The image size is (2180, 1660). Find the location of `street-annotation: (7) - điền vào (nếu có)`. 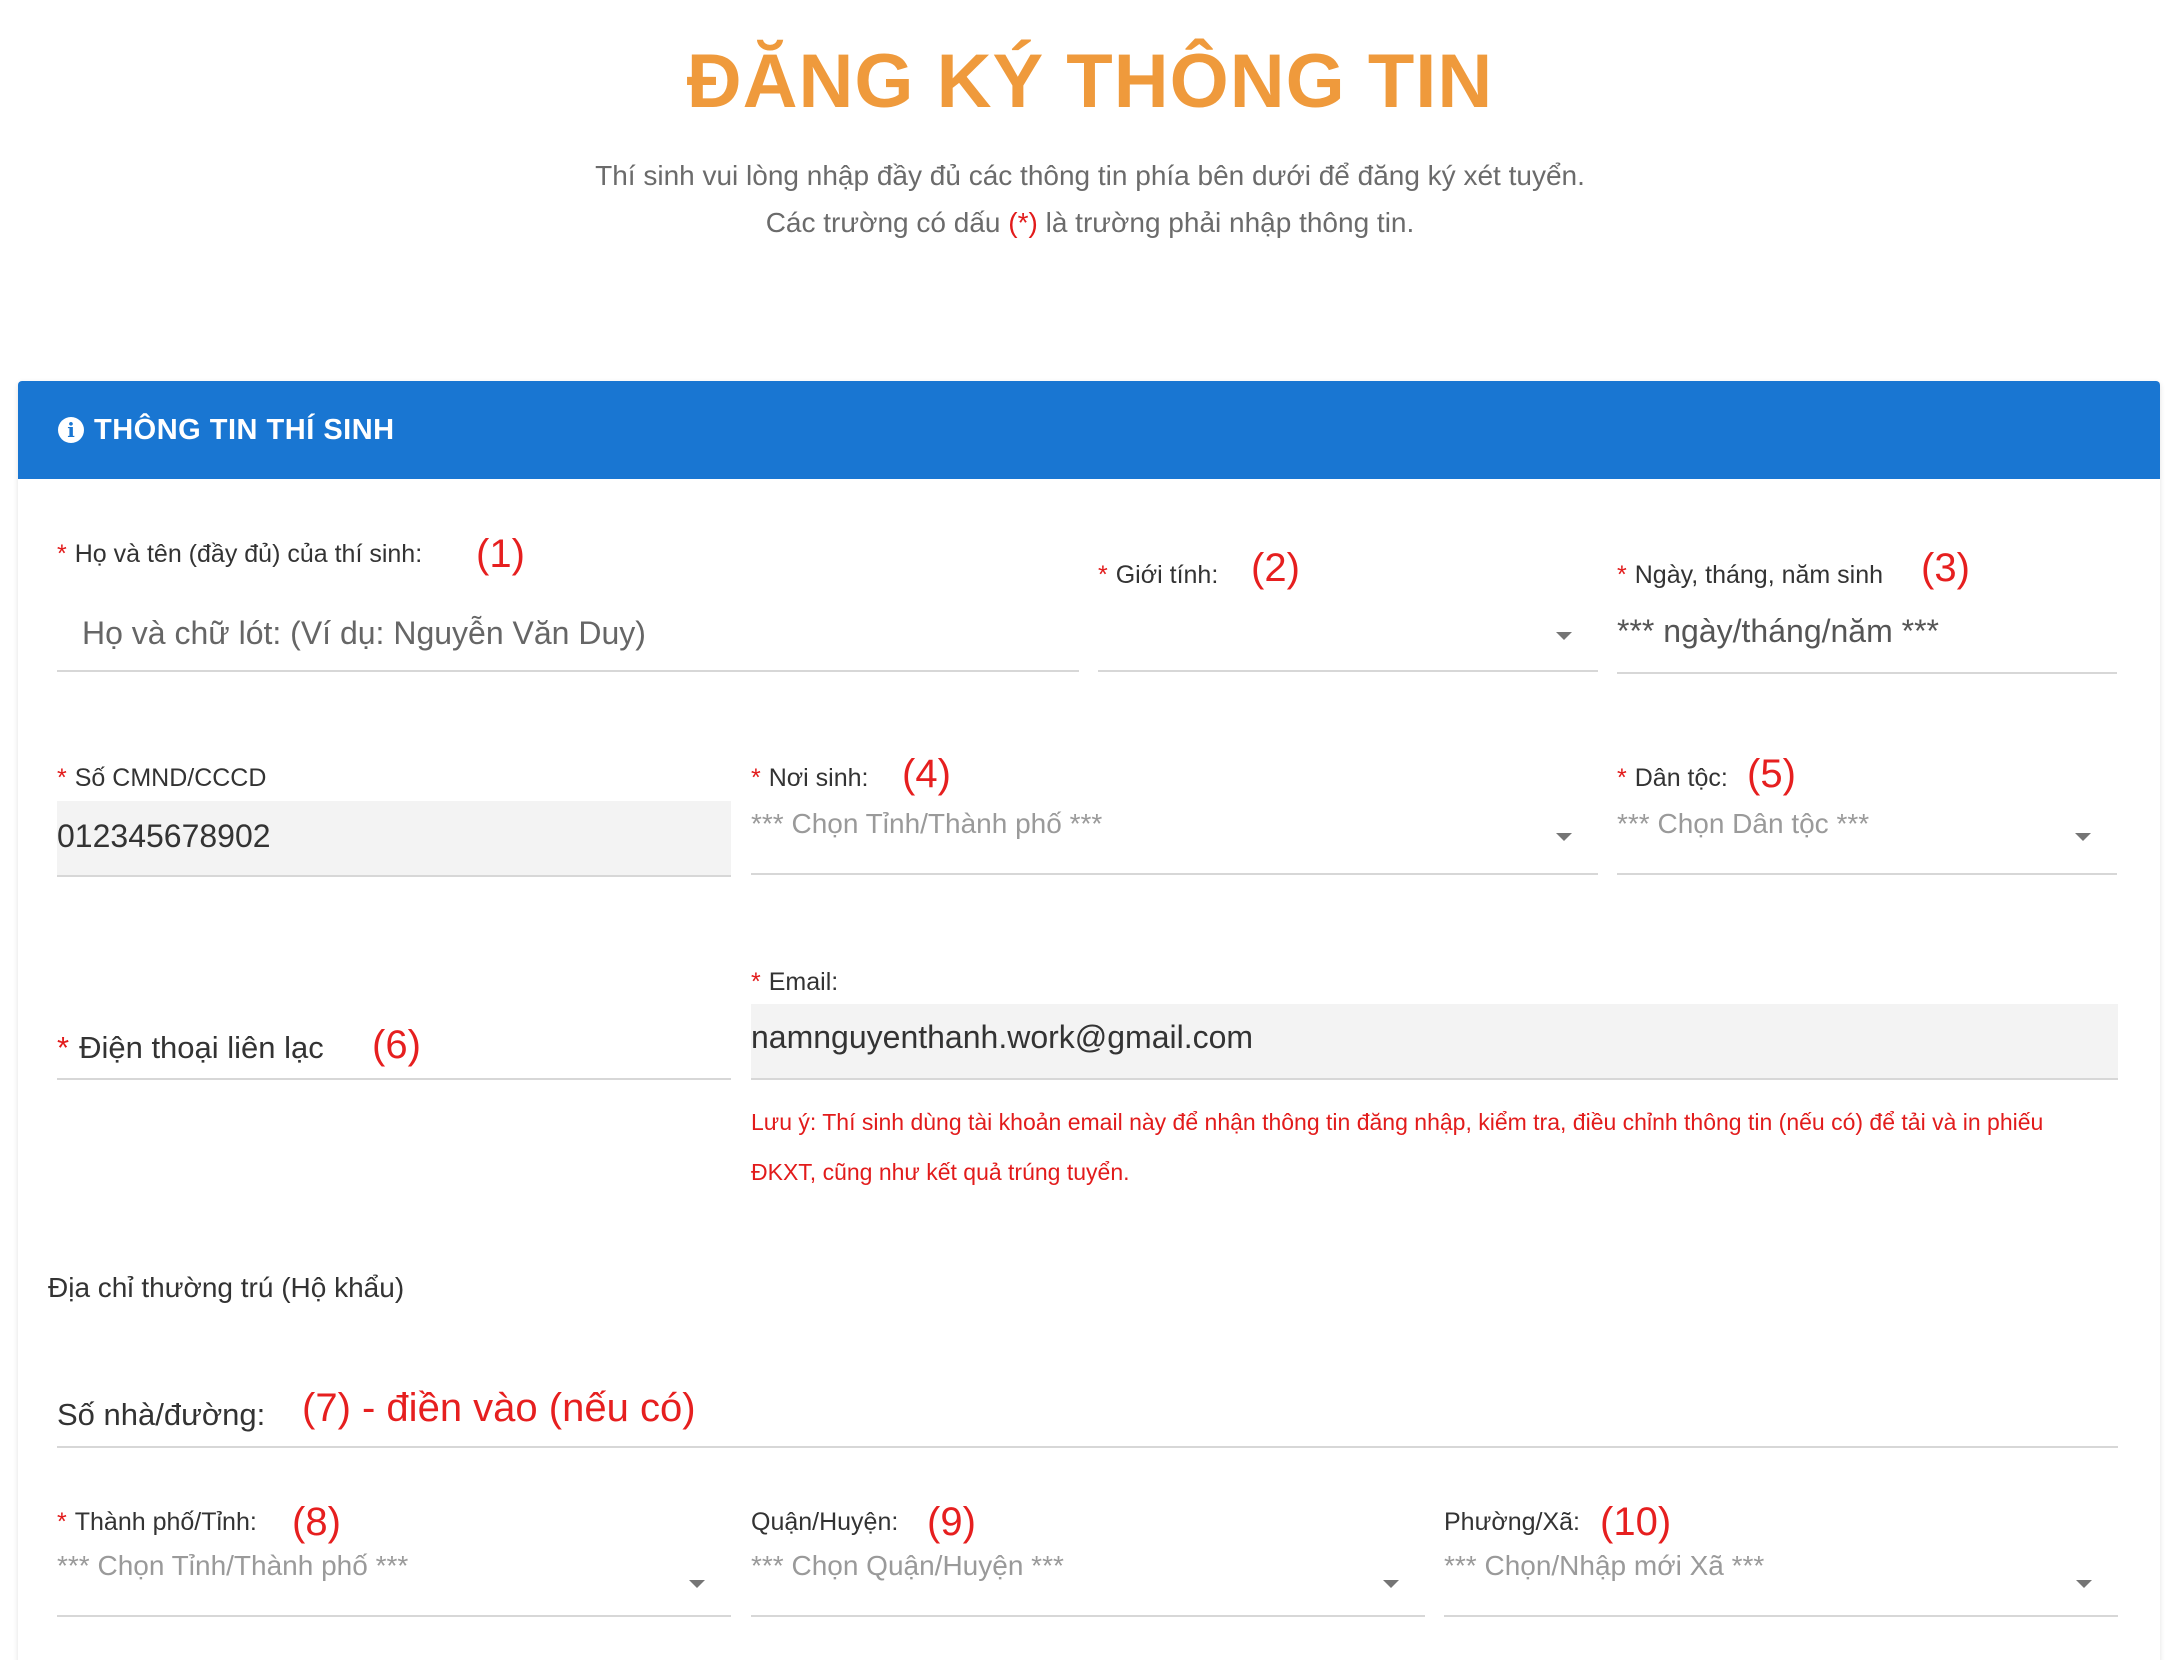

street-annotation: (7) - điền vào (nếu có) is located at coordinates (499, 1408).